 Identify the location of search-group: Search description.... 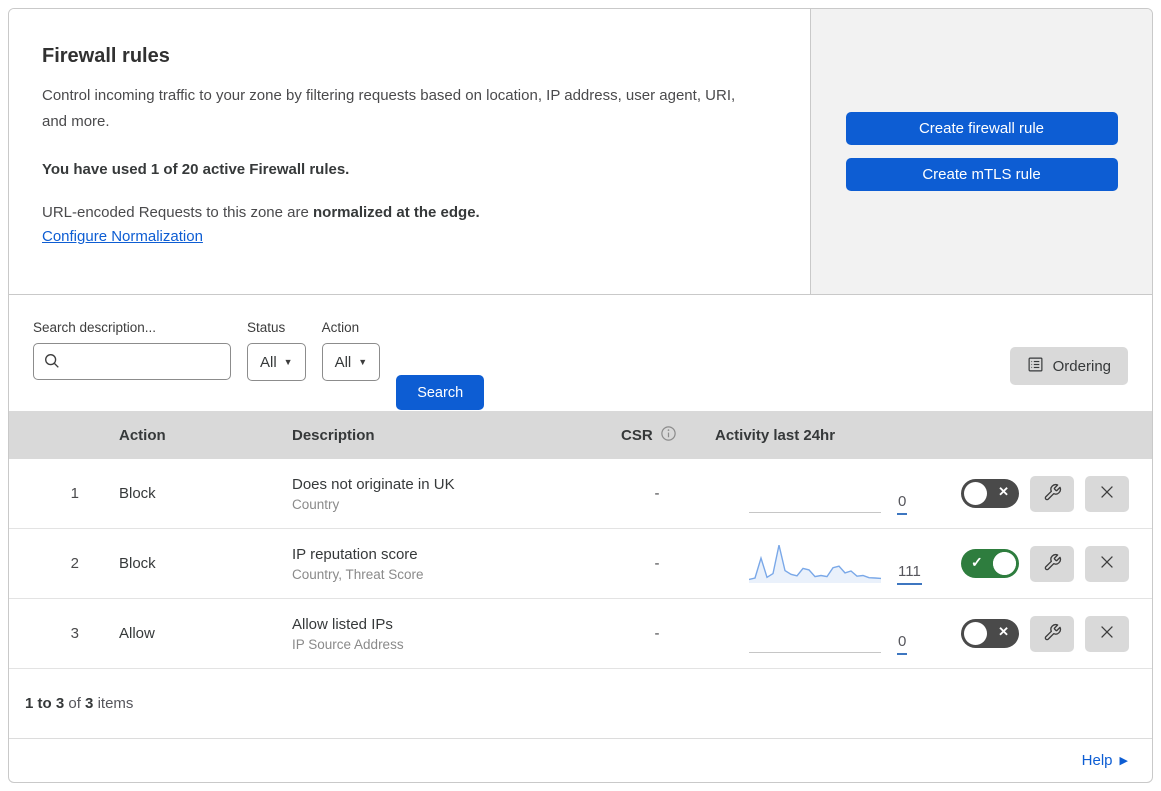
(132, 350).